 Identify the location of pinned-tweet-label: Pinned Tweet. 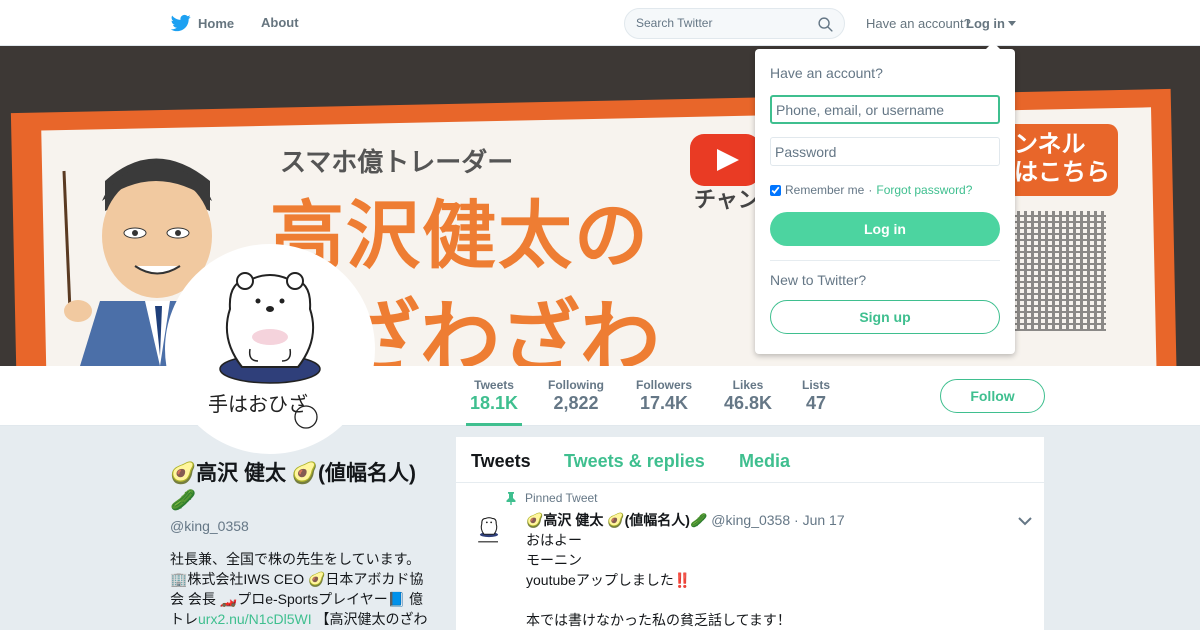
(551, 498).